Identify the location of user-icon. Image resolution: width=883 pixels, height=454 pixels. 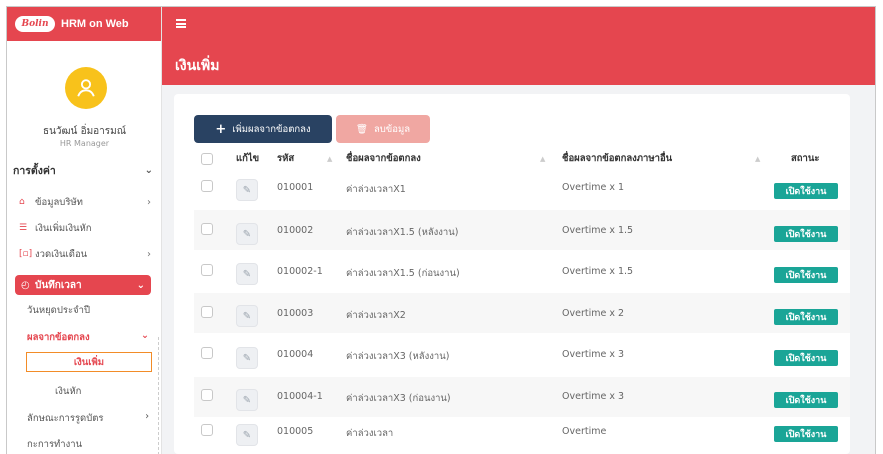
(86, 88).